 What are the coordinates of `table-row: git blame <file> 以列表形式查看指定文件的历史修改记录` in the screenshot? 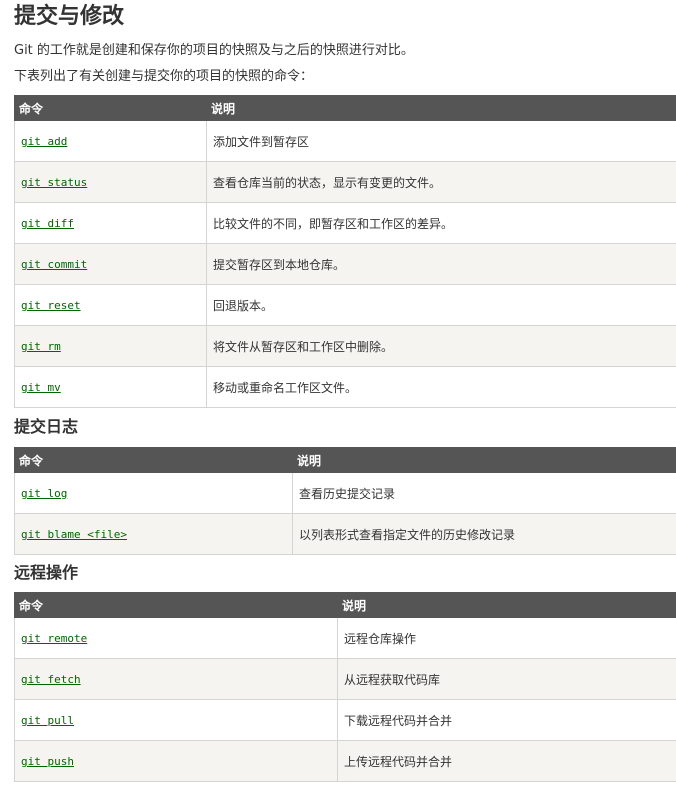 It's located at (345, 534).